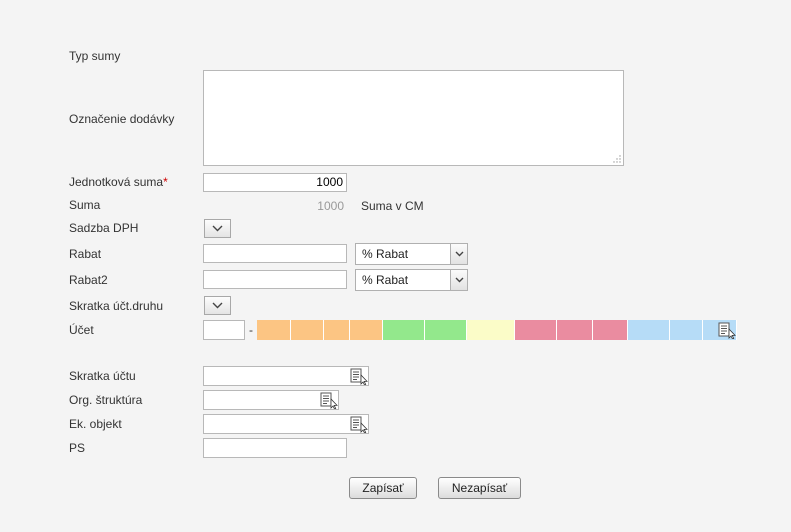 The width and height of the screenshot is (791, 532). What do you see at coordinates (85, 205) in the screenshot?
I see `suma-label: Suma` at bounding box center [85, 205].